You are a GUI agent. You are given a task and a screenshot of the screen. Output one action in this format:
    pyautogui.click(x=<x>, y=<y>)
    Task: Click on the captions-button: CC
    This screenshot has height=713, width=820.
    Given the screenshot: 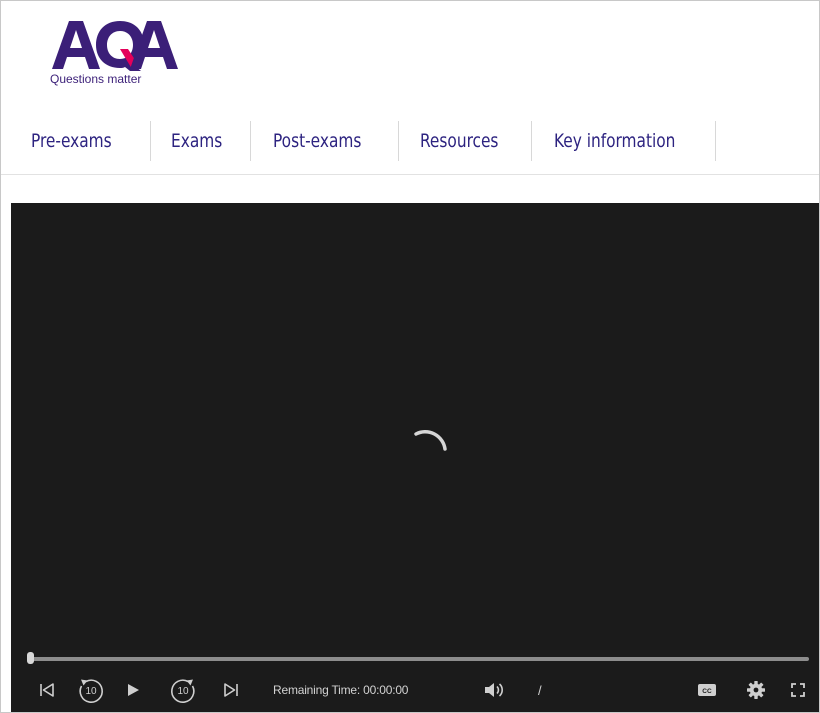 What is the action you would take?
    pyautogui.click(x=707, y=690)
    